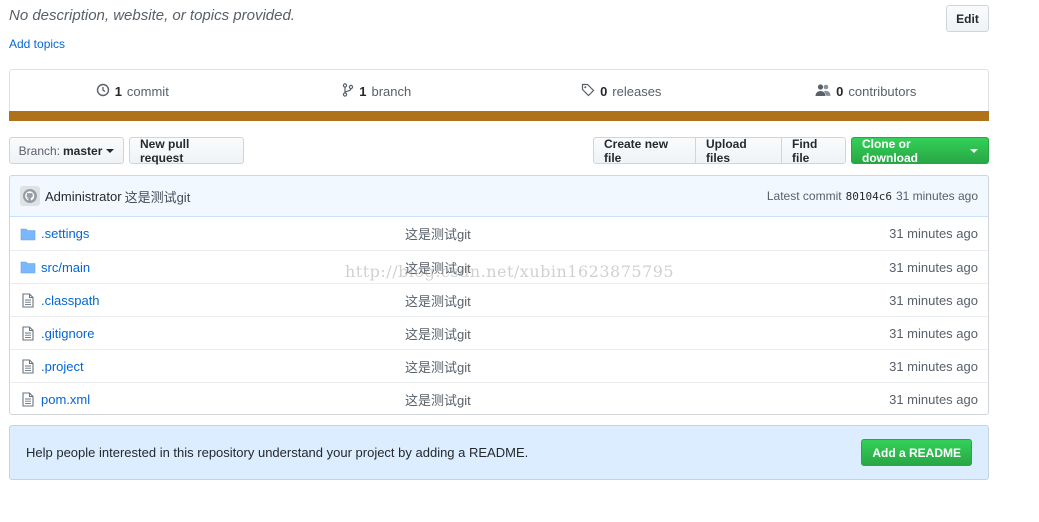  Describe the element at coordinates (890, 150) in the screenshot. I see `clone-label: Clone or download` at that location.